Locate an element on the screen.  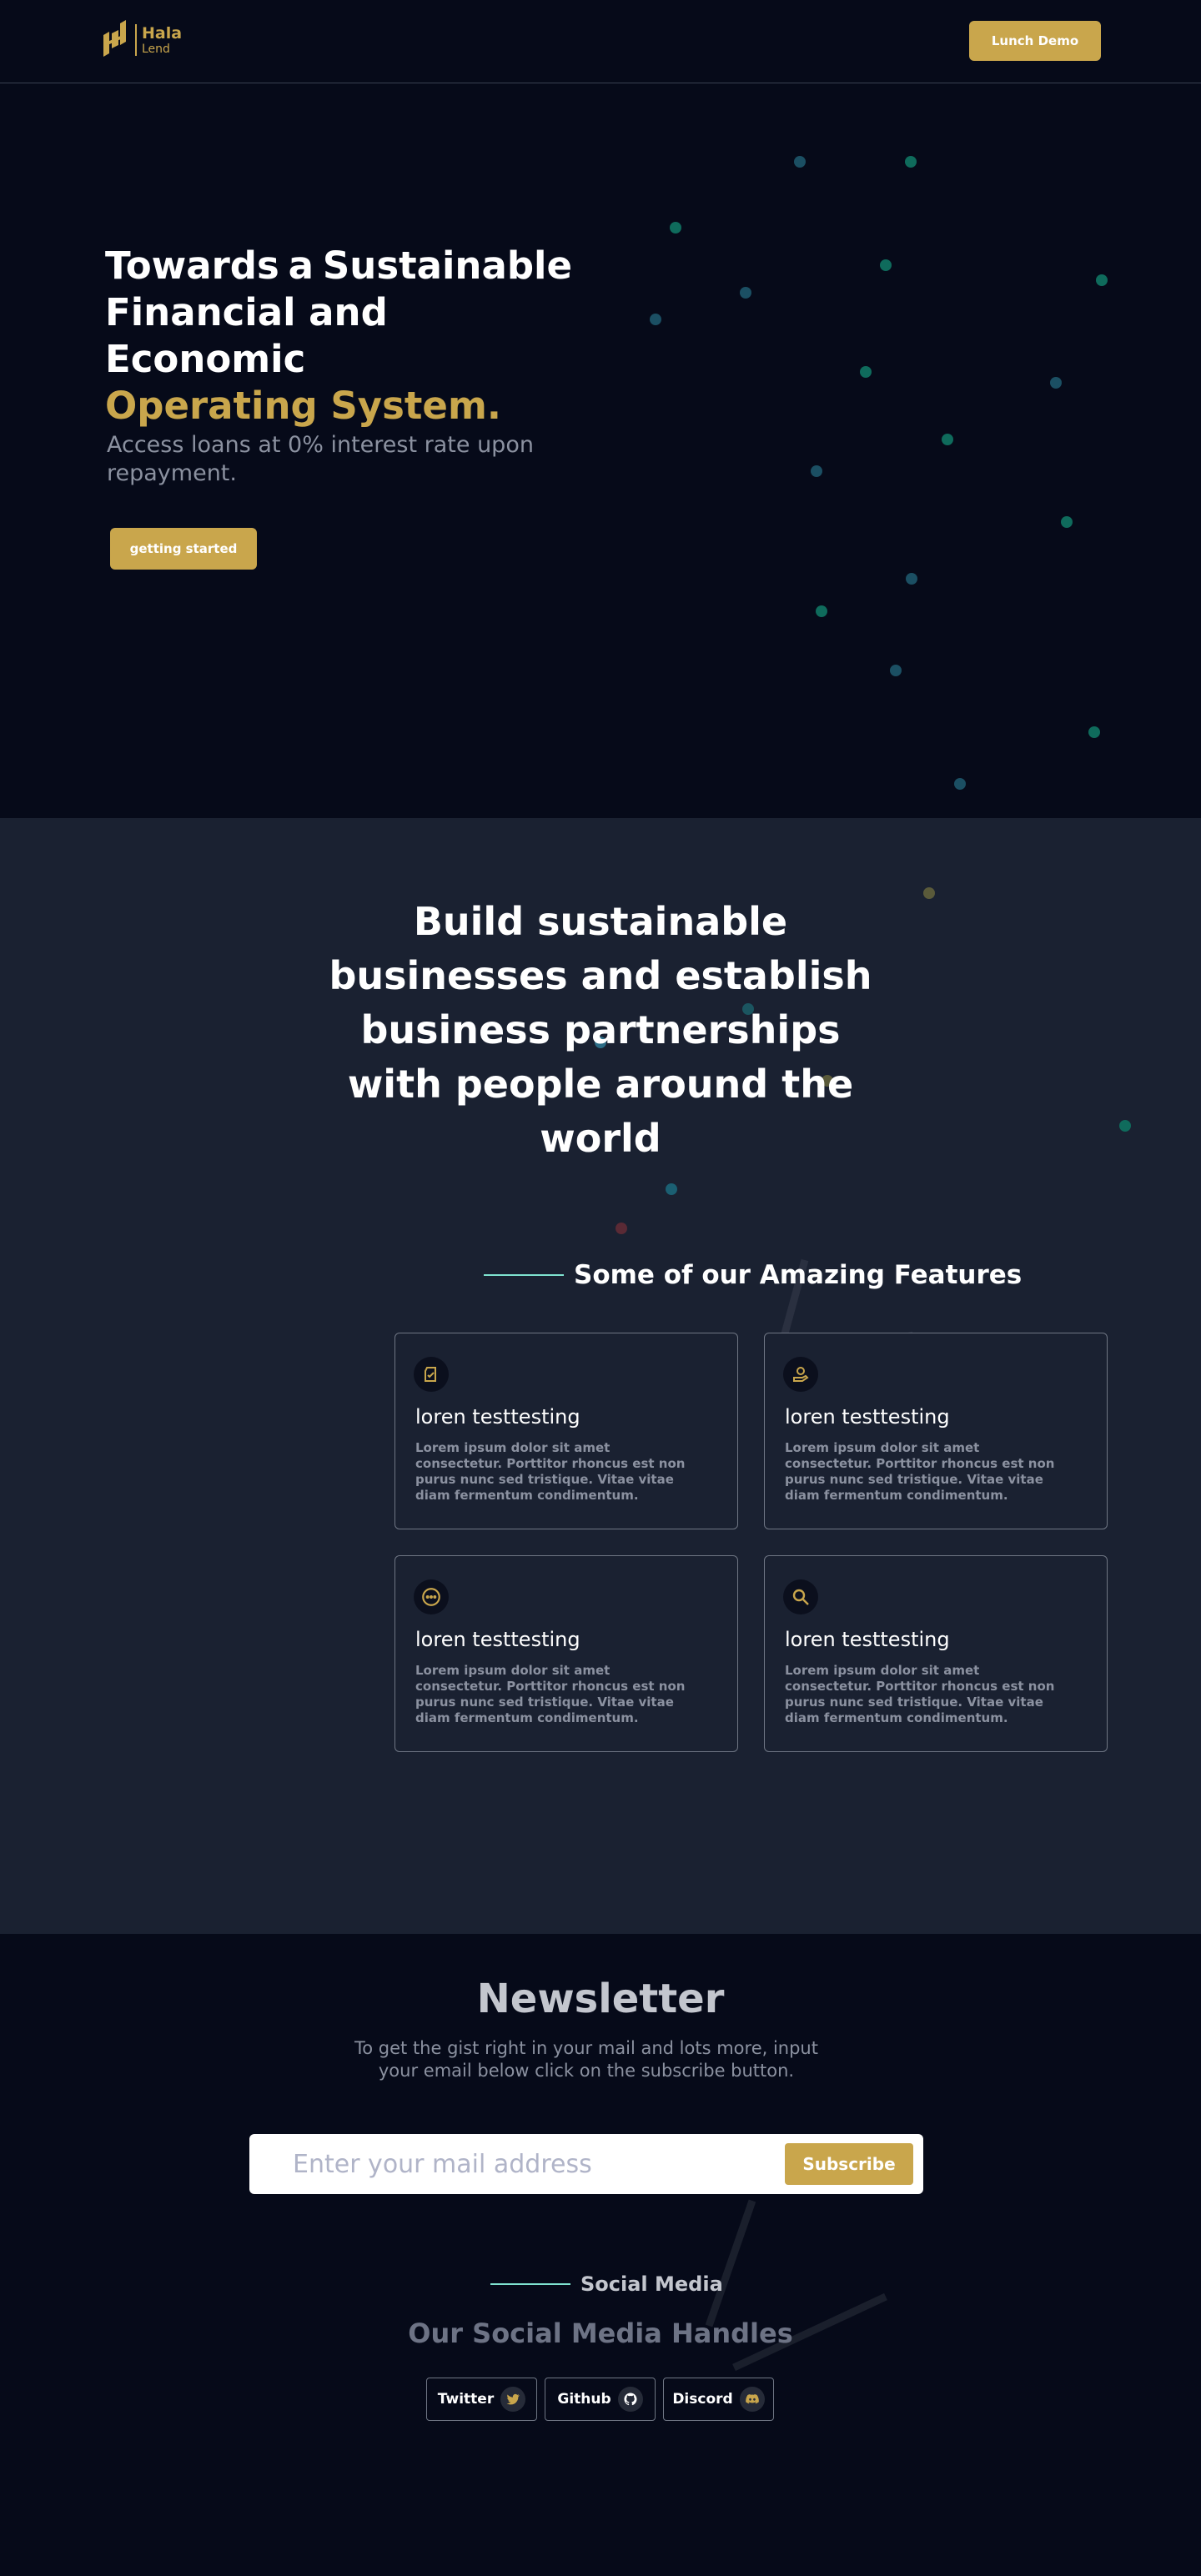
discord-link: Discord is located at coordinates (719, 2399).